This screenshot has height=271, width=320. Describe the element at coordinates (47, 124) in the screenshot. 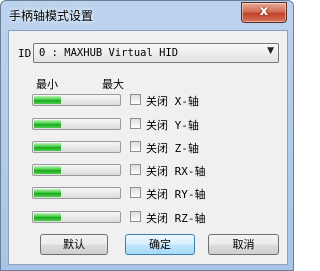

I see `axis-y-level-fill` at that location.